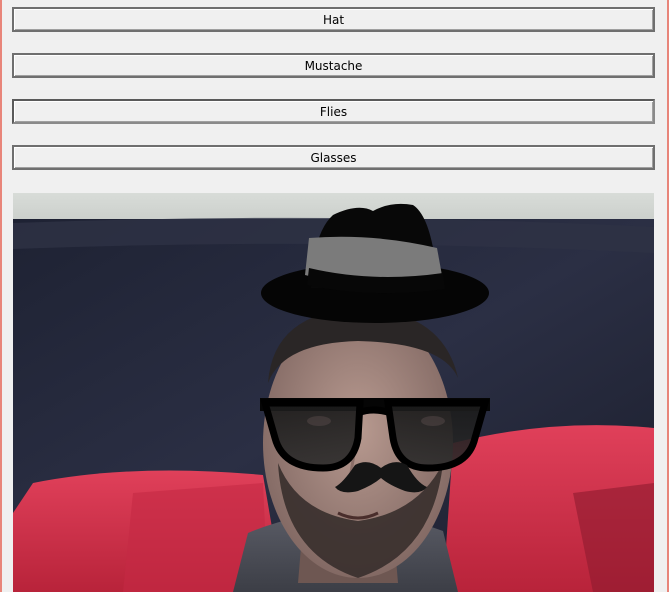 The width and height of the screenshot is (669, 592). Describe the element at coordinates (333, 65) in the screenshot. I see `mustache-button: Mustache` at that location.